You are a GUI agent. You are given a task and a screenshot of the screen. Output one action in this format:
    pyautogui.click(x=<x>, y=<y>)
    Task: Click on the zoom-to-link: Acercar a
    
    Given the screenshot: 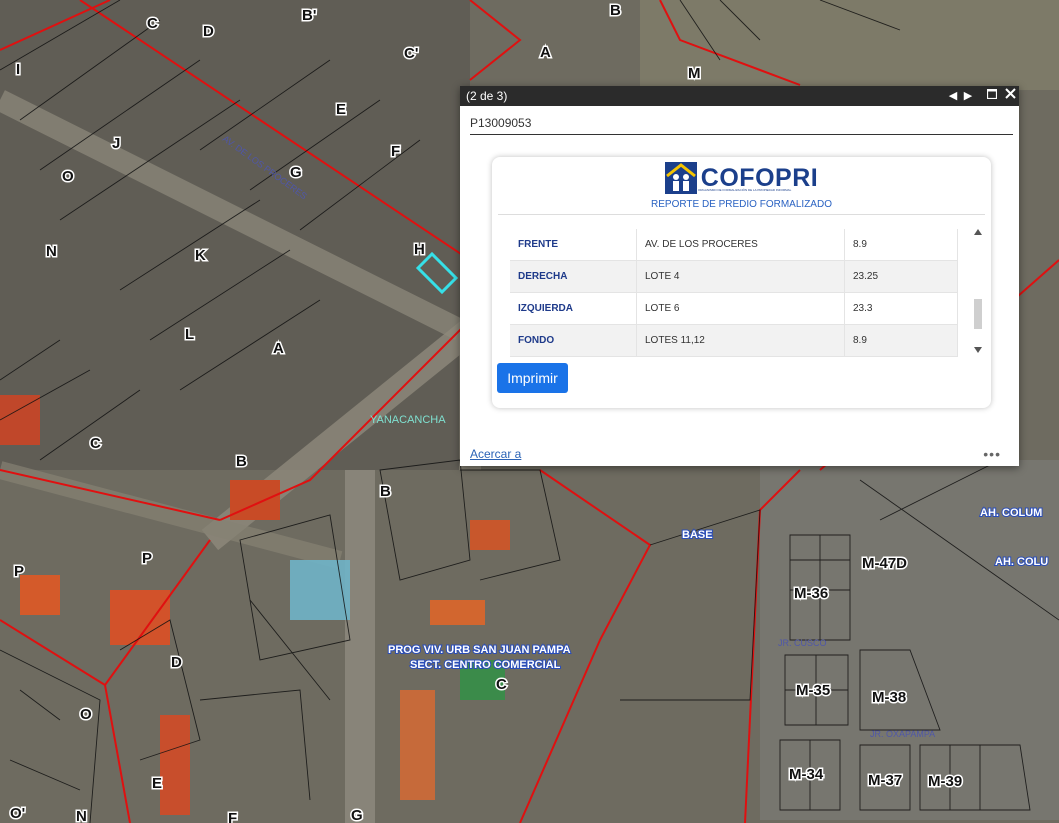 What is the action you would take?
    pyautogui.click(x=495, y=454)
    